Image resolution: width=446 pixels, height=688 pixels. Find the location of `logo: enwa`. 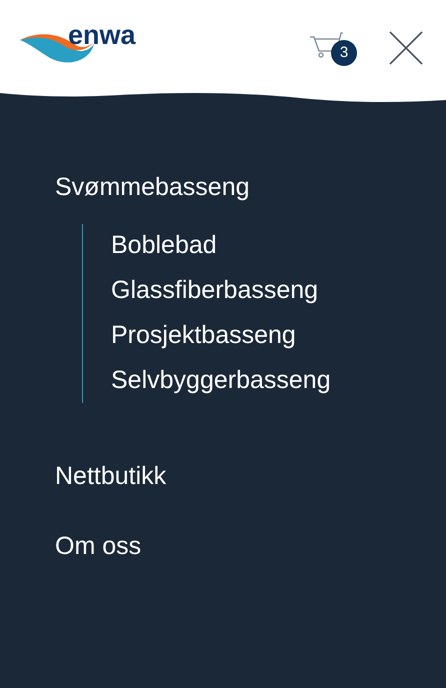

logo: enwa is located at coordinates (81, 46).